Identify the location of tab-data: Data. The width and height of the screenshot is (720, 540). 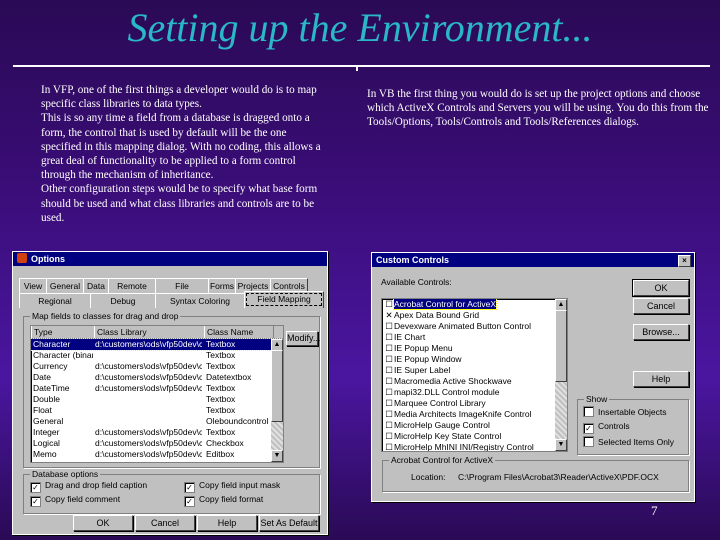
(96, 285).